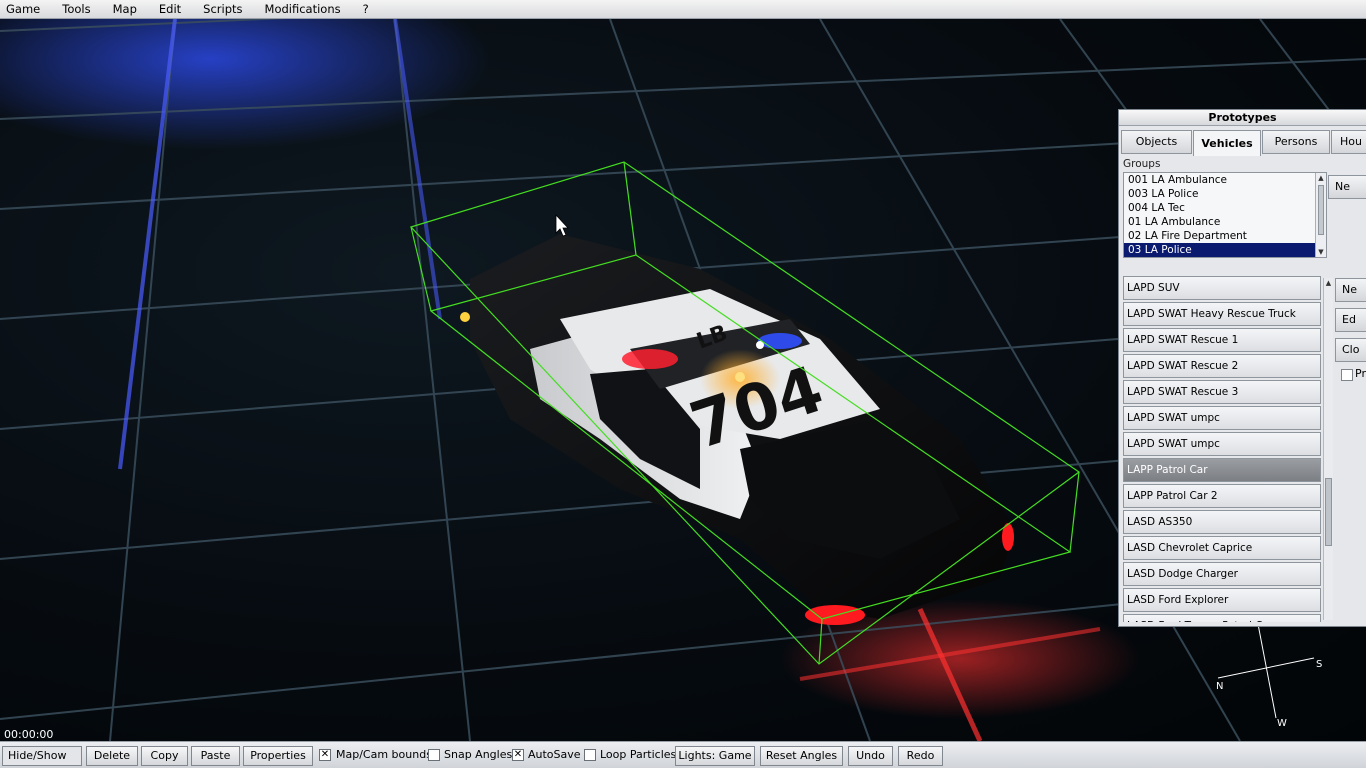 The width and height of the screenshot is (1366, 768). Describe the element at coordinates (29, 734) in the screenshot. I see `time-readout: 00:00:00` at that location.